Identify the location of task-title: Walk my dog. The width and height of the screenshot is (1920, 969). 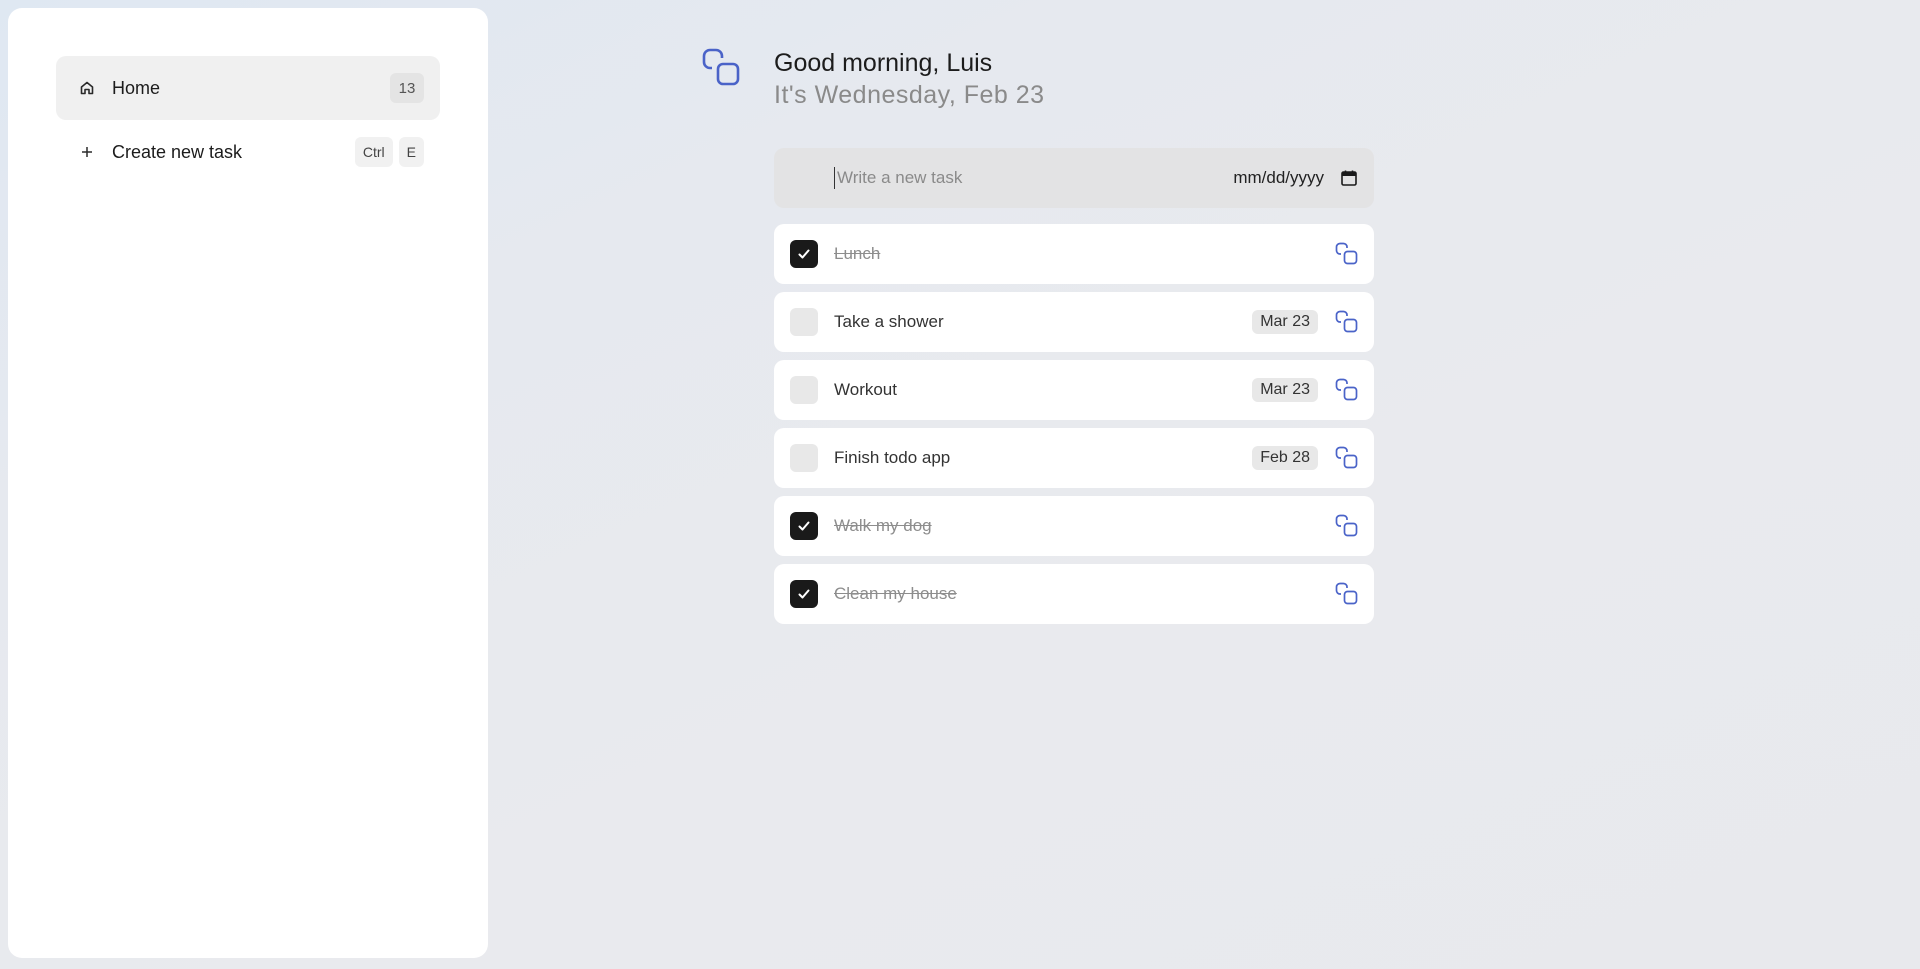
(883, 525).